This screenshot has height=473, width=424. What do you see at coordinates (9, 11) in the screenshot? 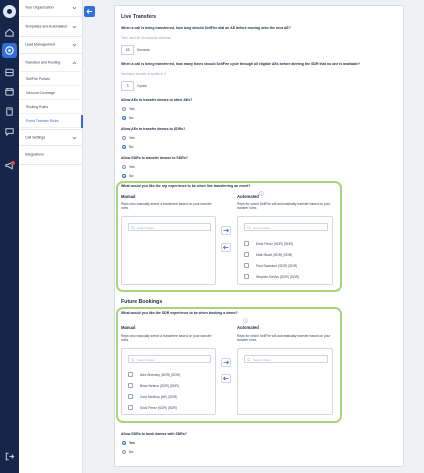
I see `logo-icon` at bounding box center [9, 11].